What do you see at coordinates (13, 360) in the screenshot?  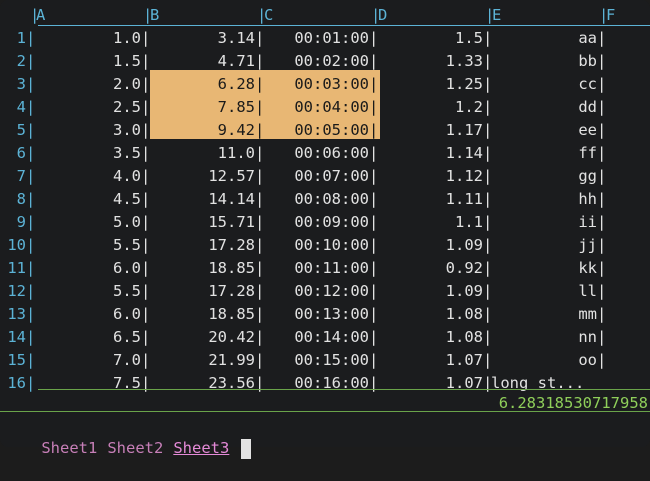 I see `row-number: 15` at bounding box center [13, 360].